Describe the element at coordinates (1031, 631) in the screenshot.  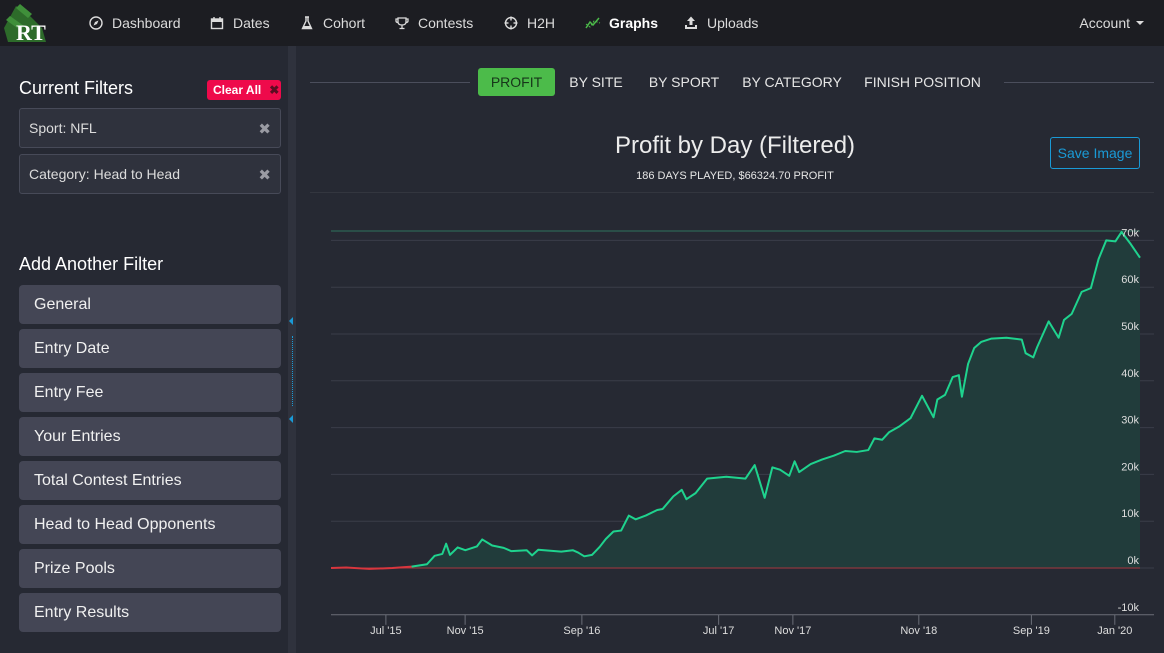
I see `x-tick-label: Sep '19` at that location.